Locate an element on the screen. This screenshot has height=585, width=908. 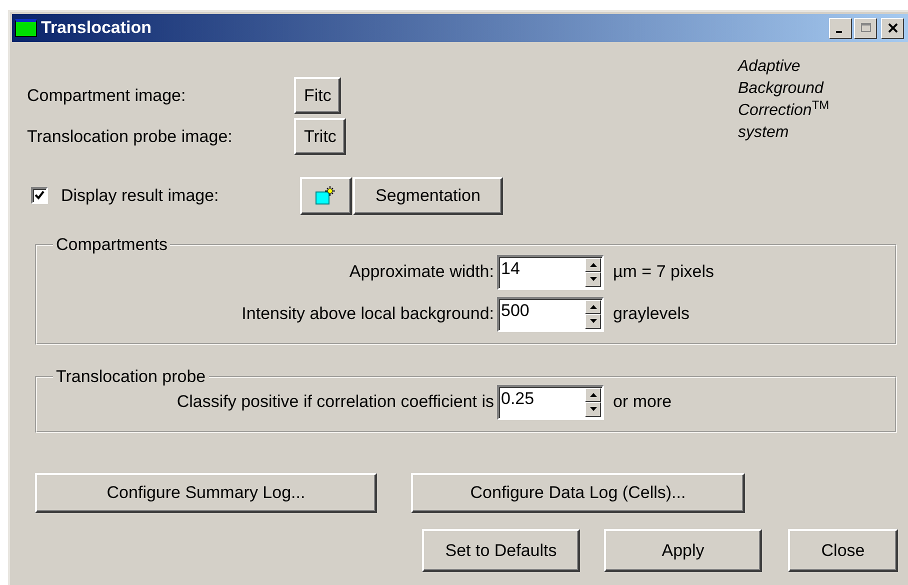
window-icon is located at coordinates (26, 28).